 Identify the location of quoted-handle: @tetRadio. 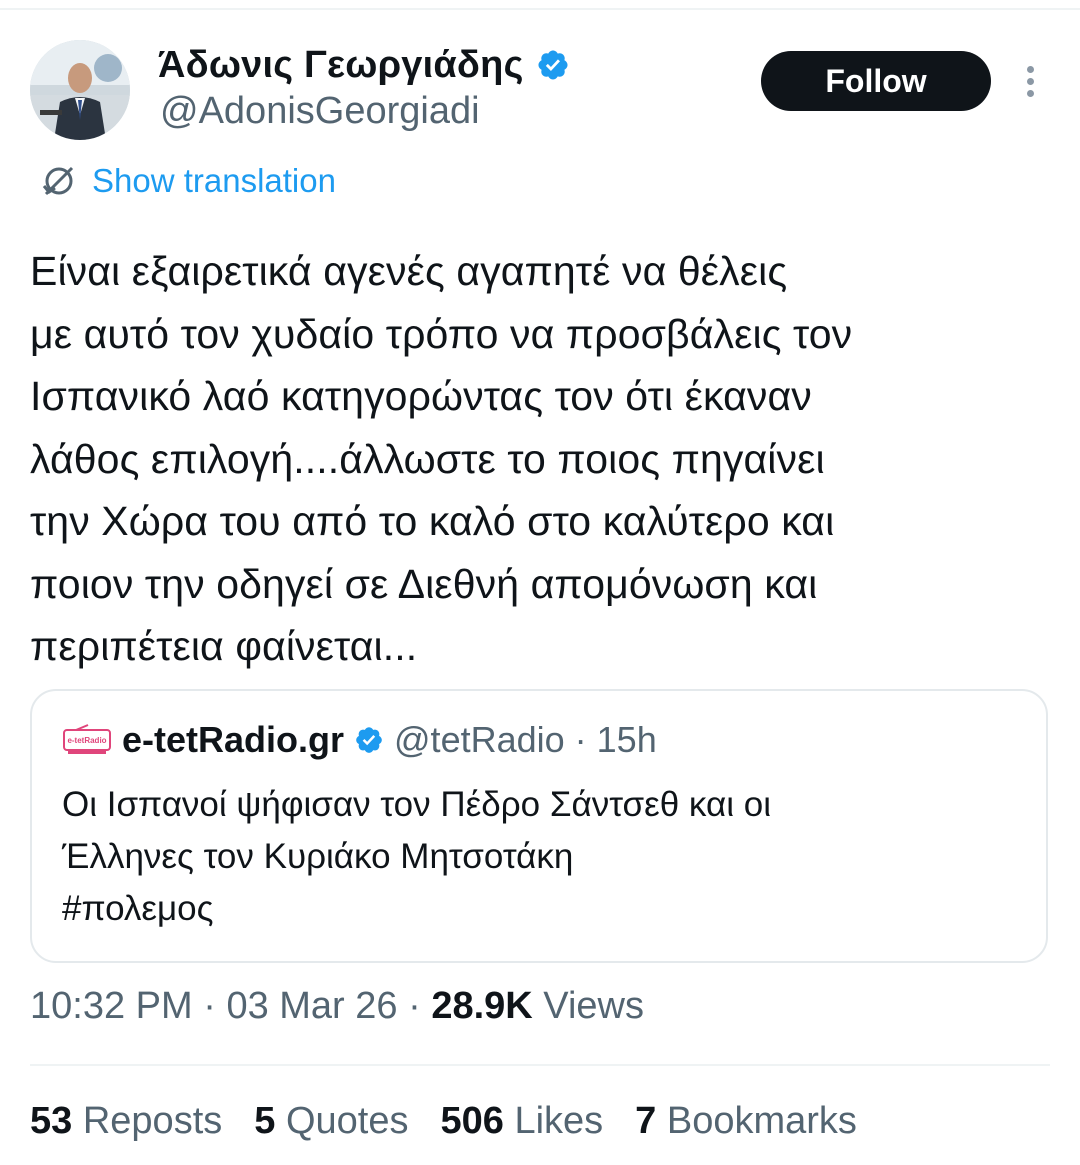
(479, 739).